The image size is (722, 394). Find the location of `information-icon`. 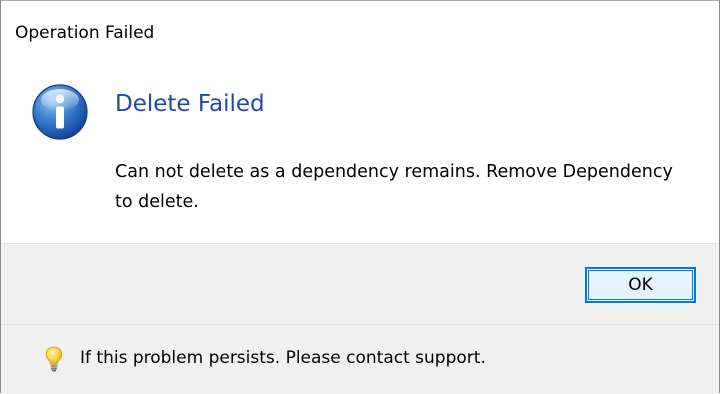

information-icon is located at coordinates (60, 112).